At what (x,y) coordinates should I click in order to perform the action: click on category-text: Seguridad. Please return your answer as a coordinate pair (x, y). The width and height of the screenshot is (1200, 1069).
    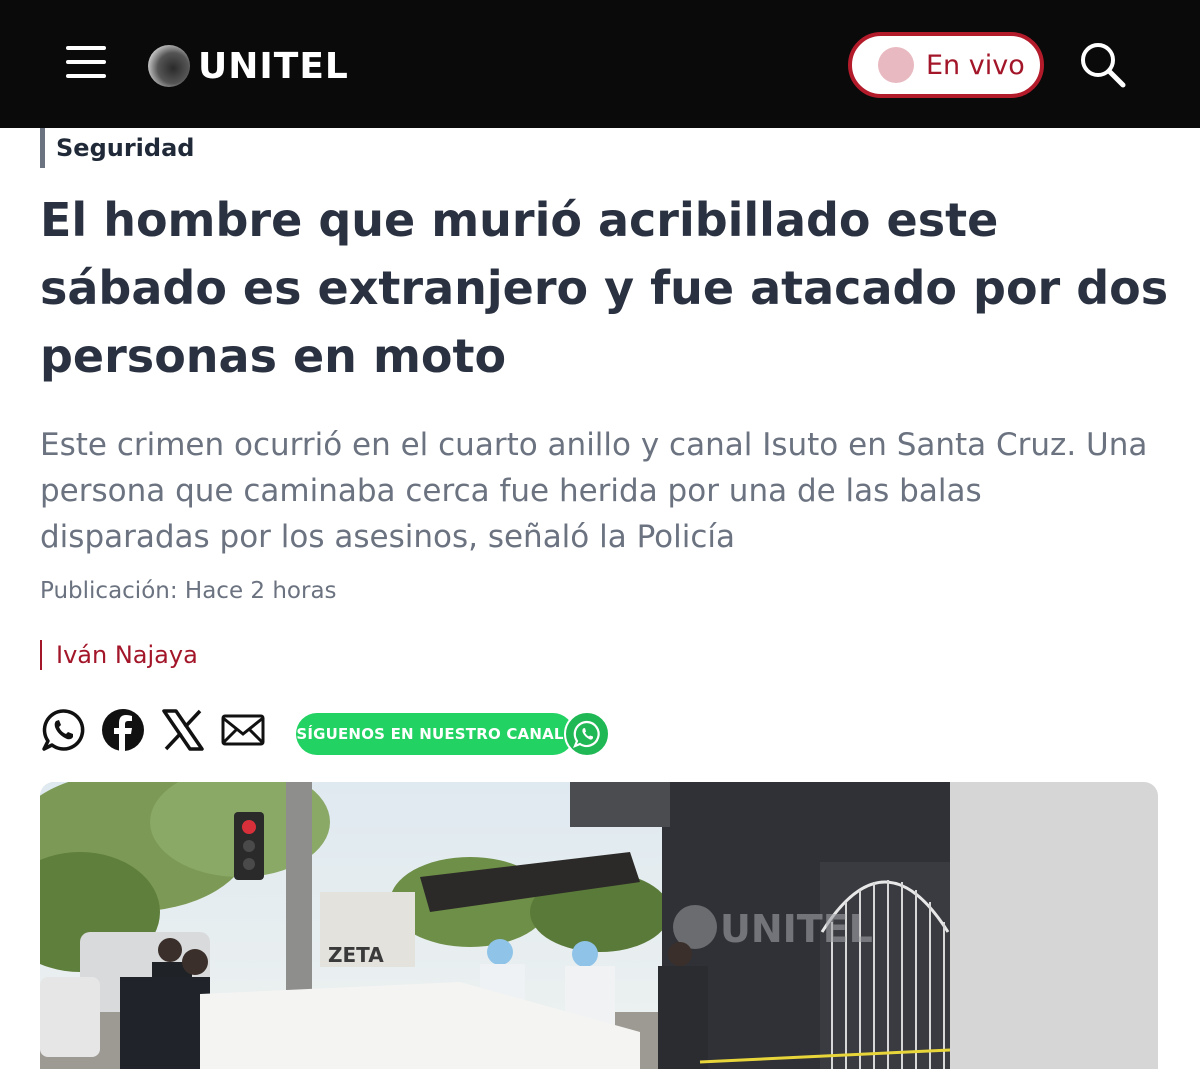
    Looking at the image, I should click on (125, 148).